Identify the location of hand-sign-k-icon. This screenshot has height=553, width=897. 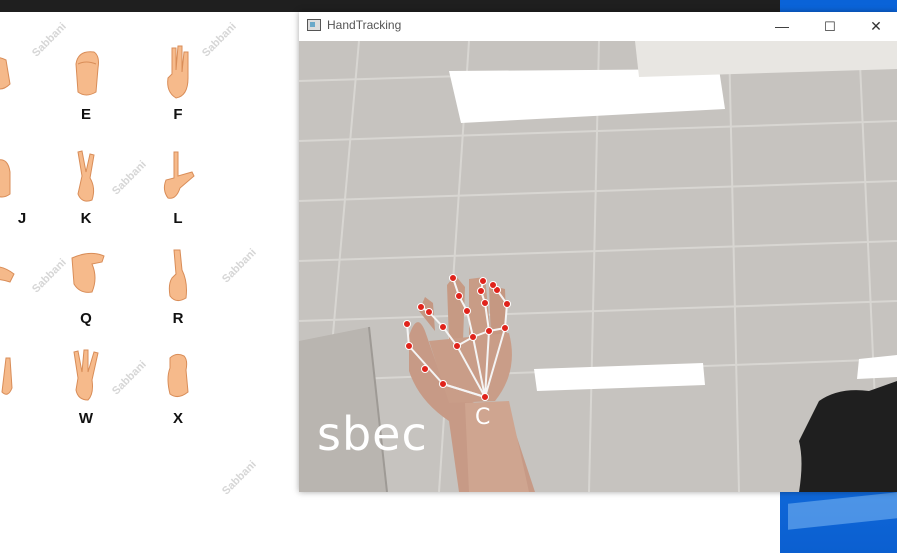
(86, 176).